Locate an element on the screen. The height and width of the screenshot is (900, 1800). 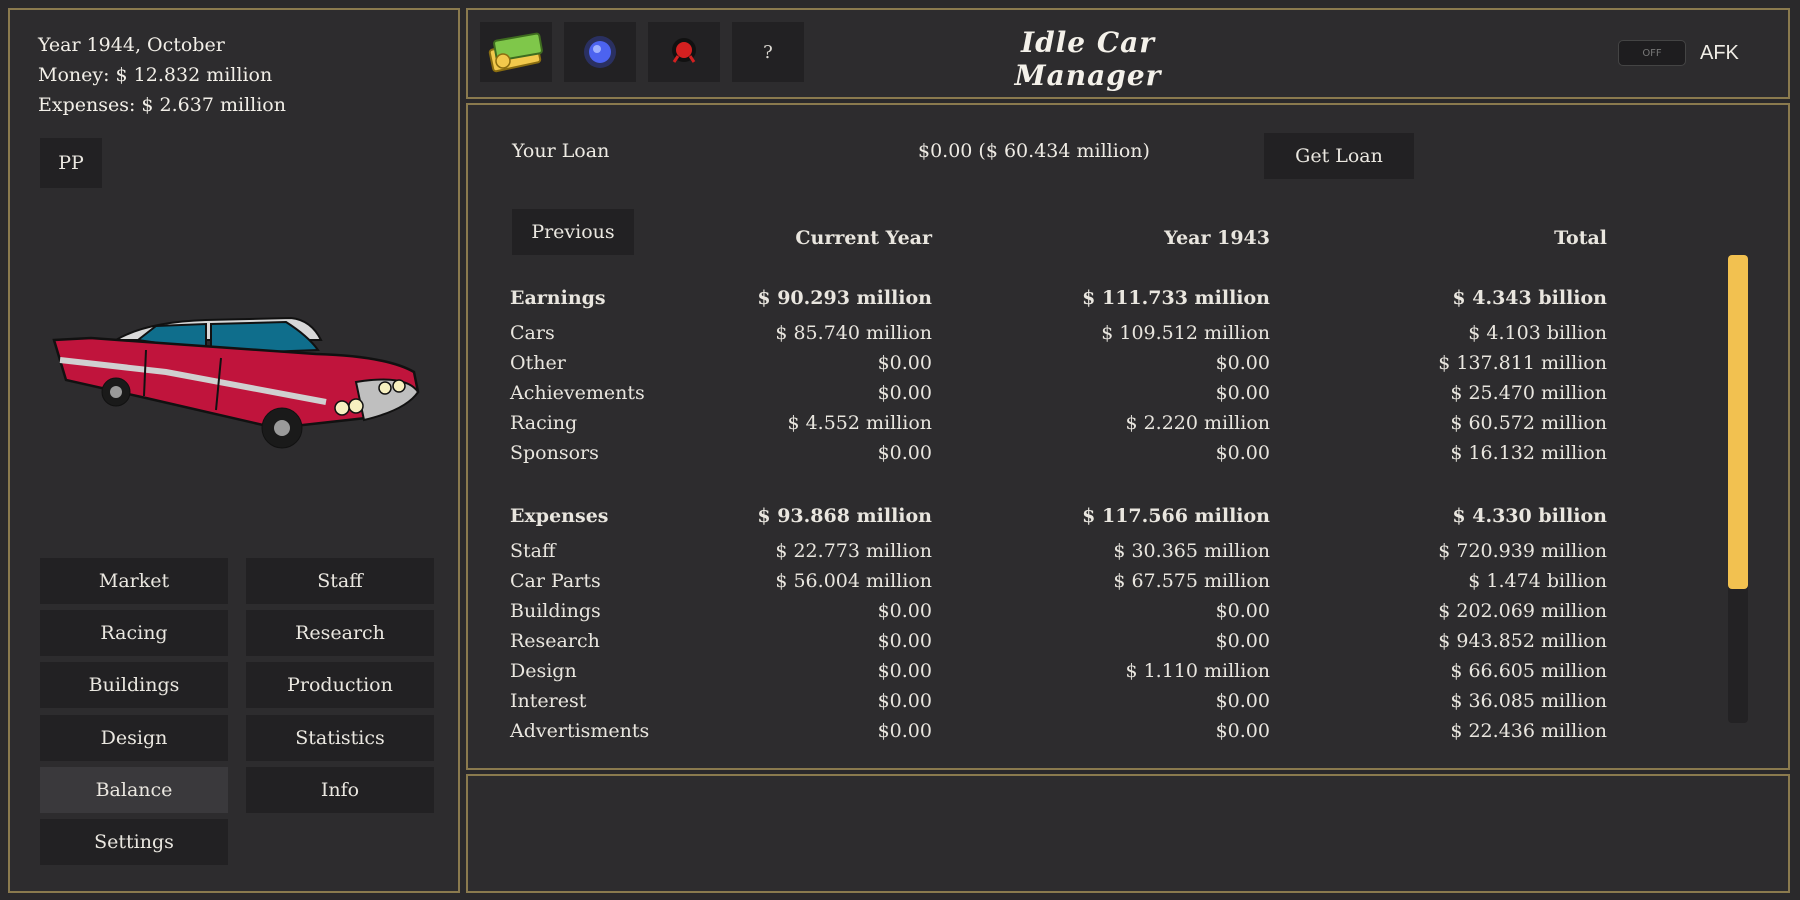
nav-research-button: Research is located at coordinates (340, 633).